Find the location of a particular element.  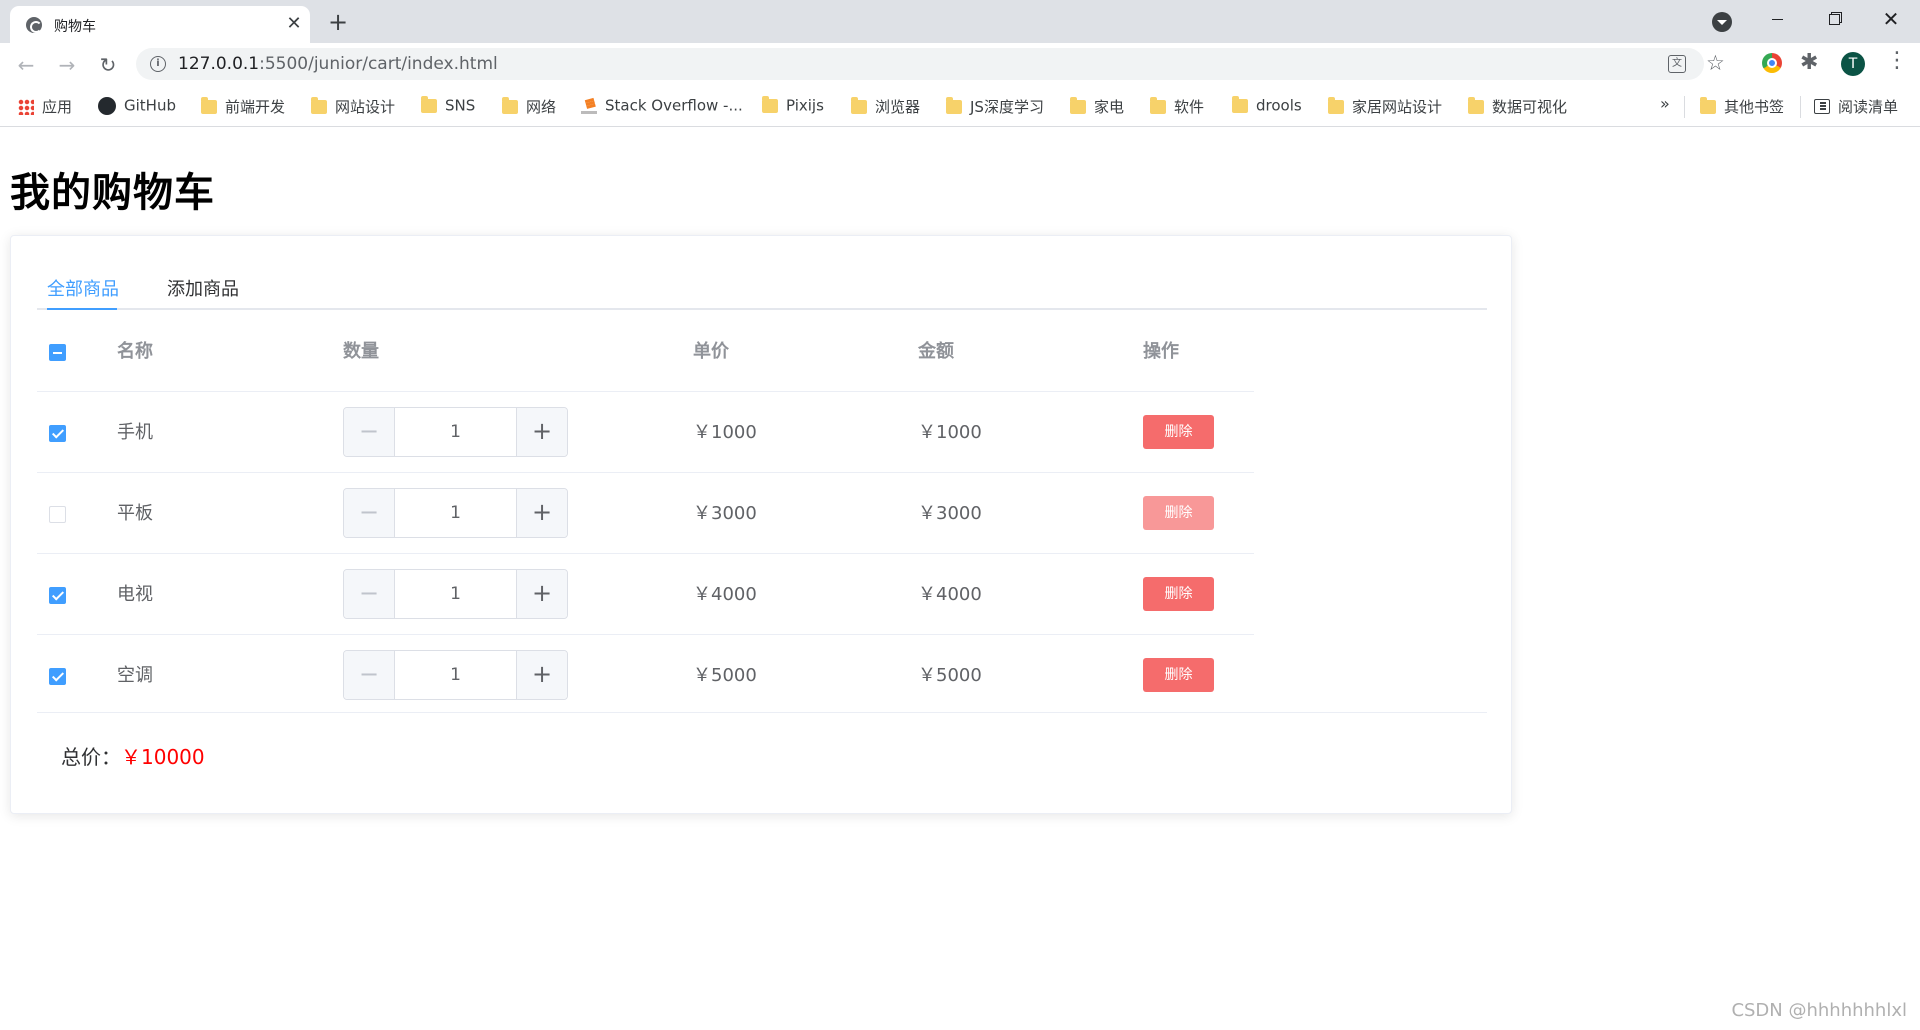

bookmark-folder: 网站设计 is located at coordinates (353, 107).